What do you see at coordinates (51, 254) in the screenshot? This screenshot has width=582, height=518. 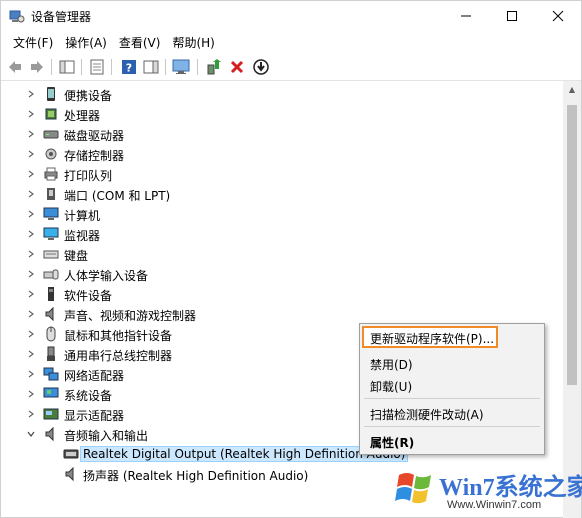 I see `keyboard-icon` at bounding box center [51, 254].